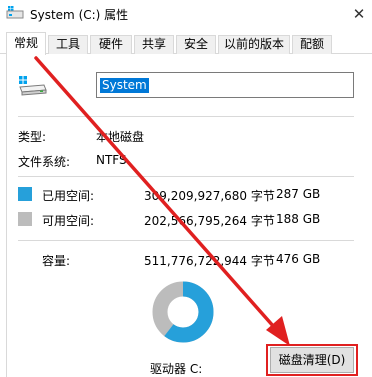  Describe the element at coordinates (225, 85) in the screenshot. I see `drive-name-field: System` at that location.